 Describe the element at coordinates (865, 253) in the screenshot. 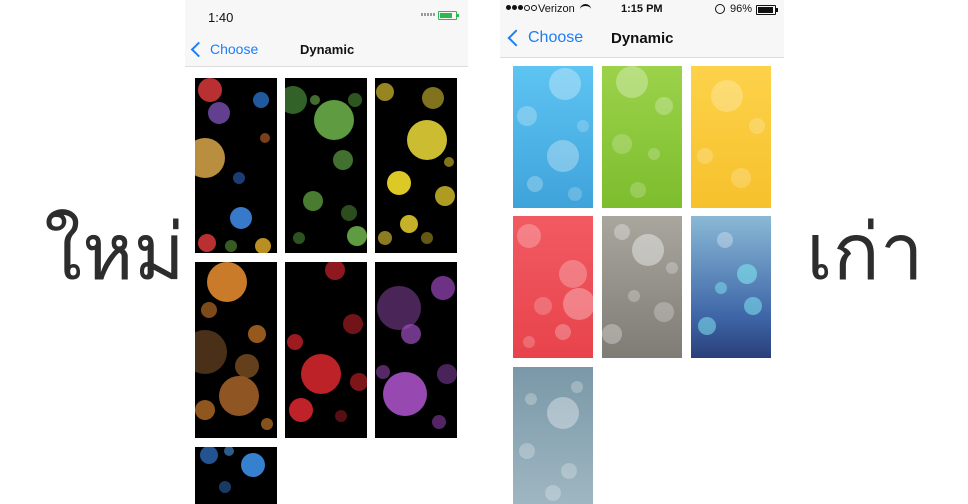

I see `label-old: เก่า` at that location.